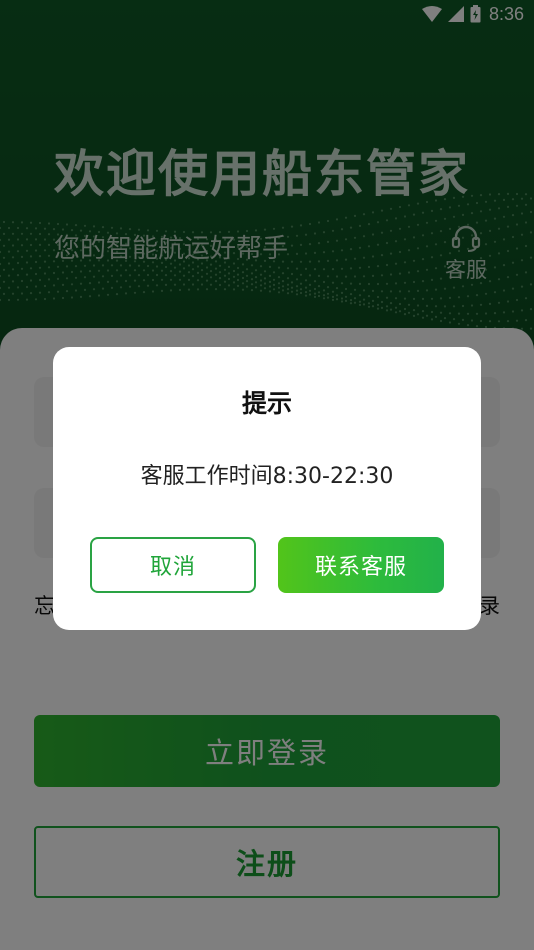  I want to click on dialog-message: 客服工作时间8:30-22:30, so click(267, 476).